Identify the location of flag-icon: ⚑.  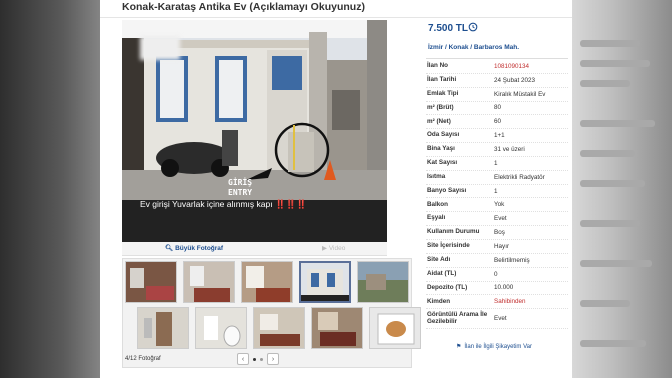
(459, 347).